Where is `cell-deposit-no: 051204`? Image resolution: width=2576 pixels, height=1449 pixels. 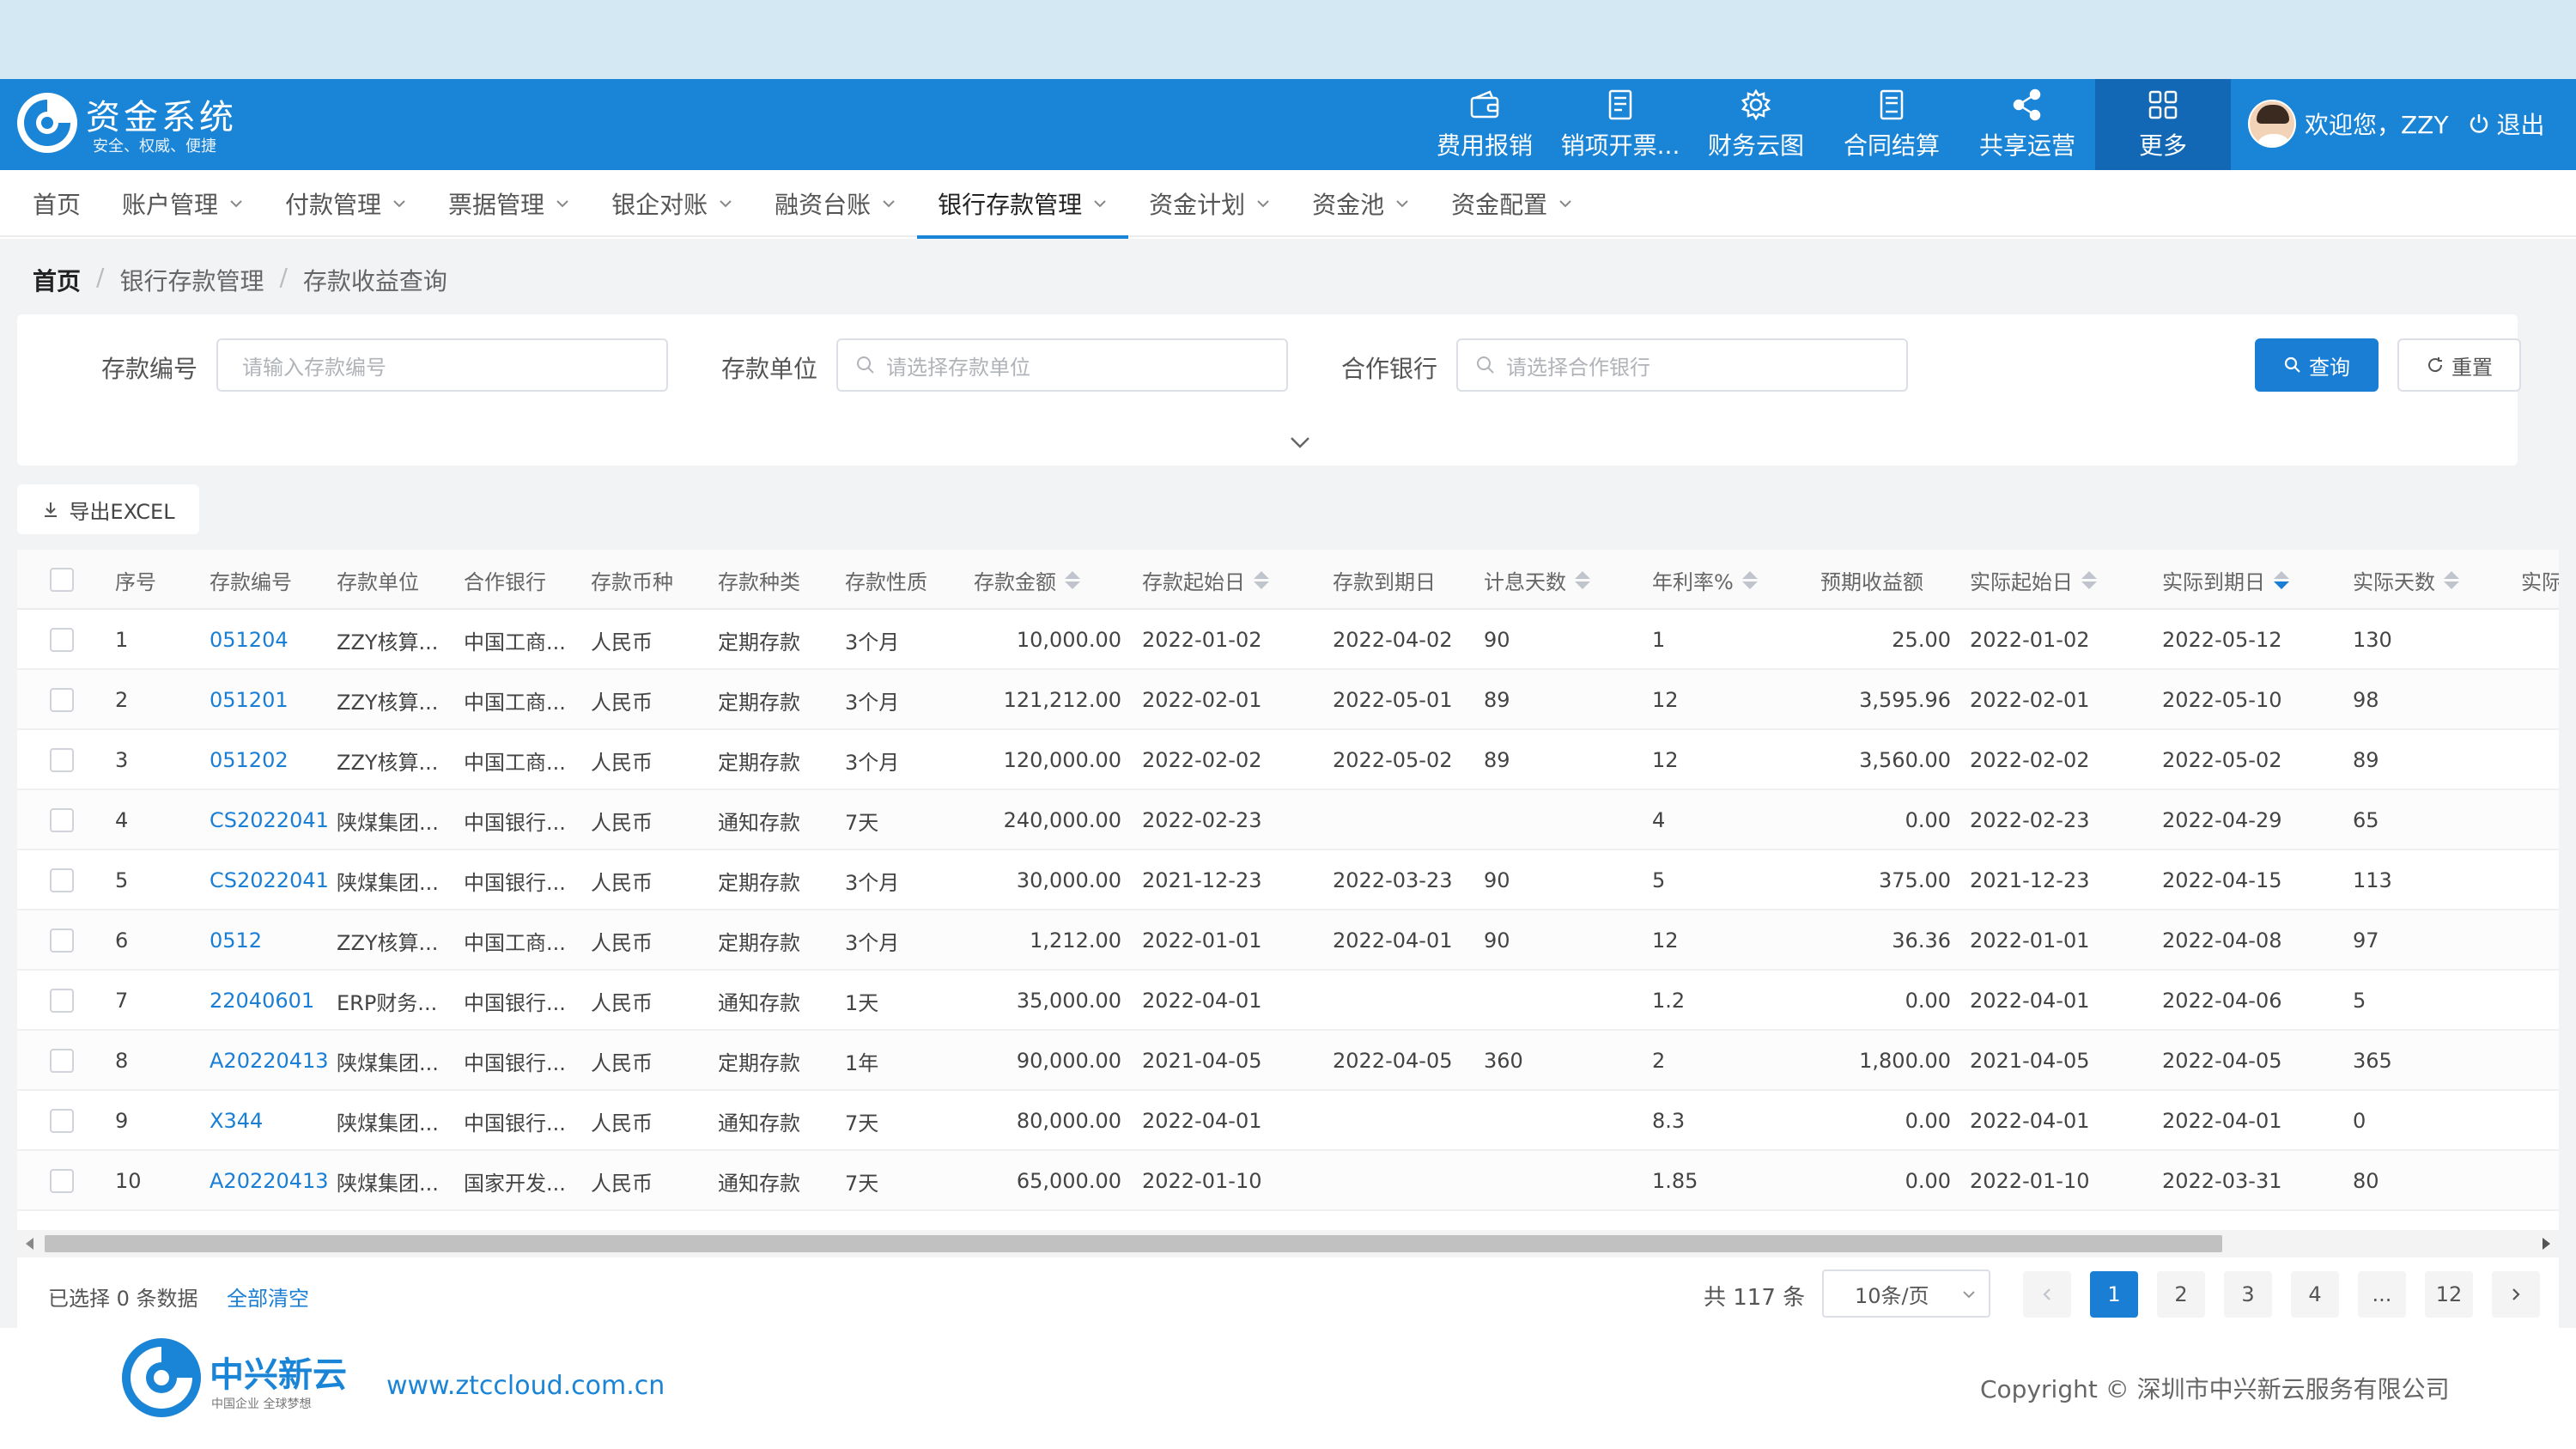
cell-deposit-no: 051204 is located at coordinates (270, 640).